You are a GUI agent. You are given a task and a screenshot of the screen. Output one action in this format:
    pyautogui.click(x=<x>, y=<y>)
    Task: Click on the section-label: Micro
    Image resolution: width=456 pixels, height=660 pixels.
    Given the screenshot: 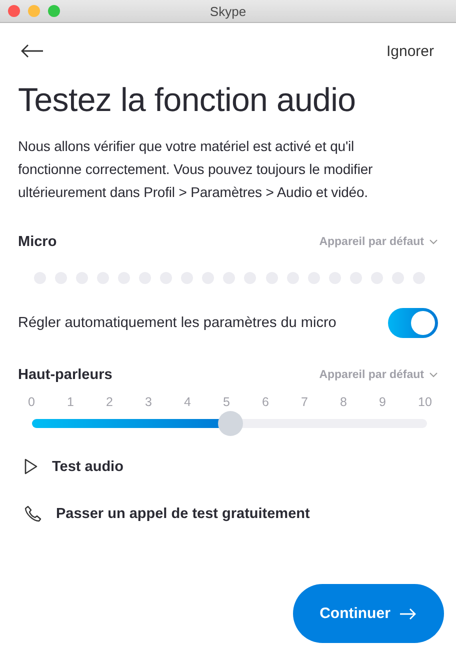 What is the action you would take?
    pyautogui.click(x=37, y=242)
    